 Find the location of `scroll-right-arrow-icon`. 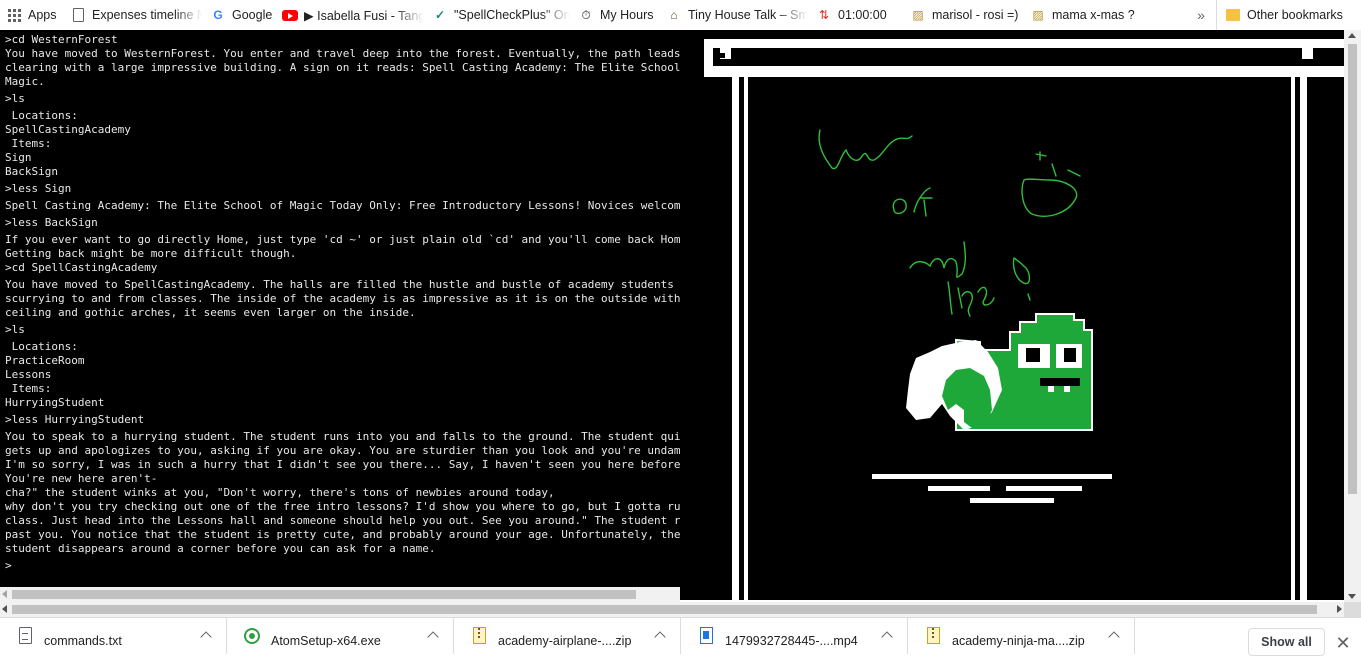

scroll-right-arrow-icon is located at coordinates (1339, 609).